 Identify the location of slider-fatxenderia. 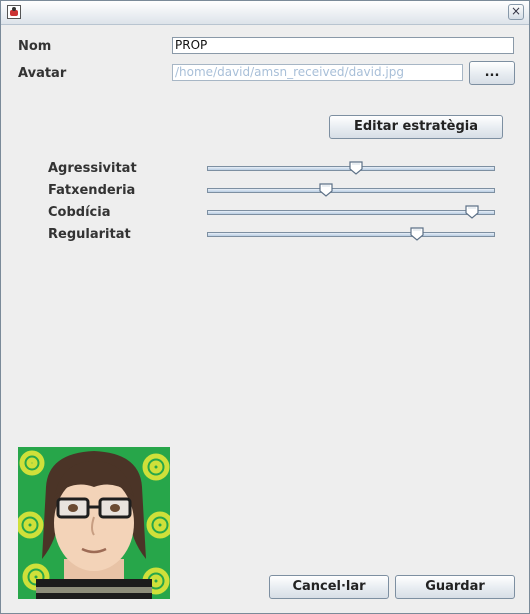
(351, 190).